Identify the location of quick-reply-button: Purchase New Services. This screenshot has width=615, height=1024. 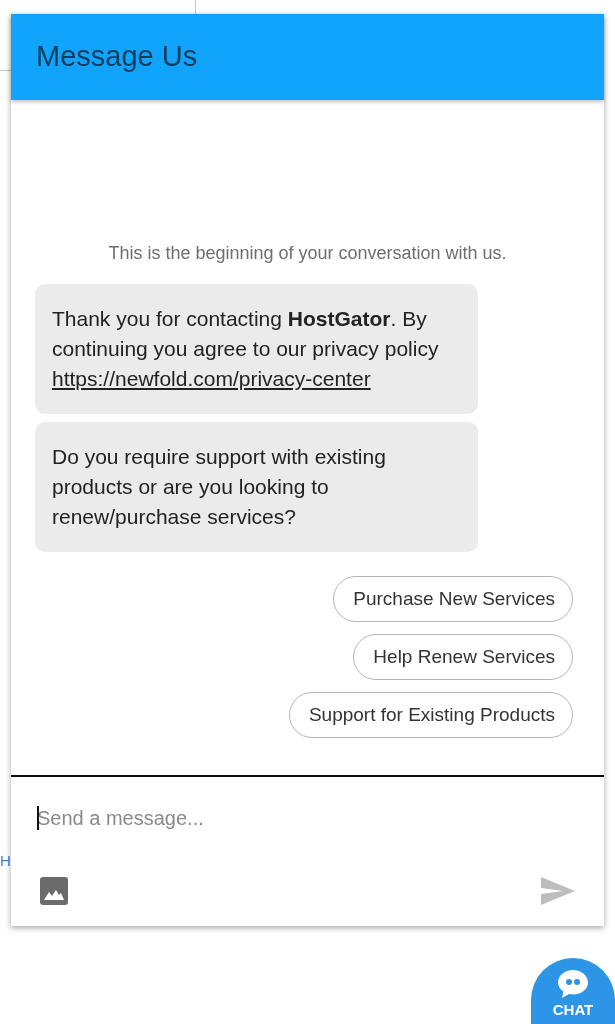
(453, 599).